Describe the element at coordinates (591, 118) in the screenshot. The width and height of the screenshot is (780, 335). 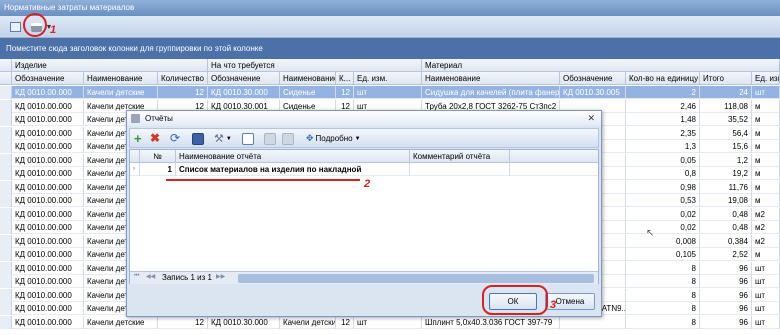
I see `close-icon: ✕` at that location.